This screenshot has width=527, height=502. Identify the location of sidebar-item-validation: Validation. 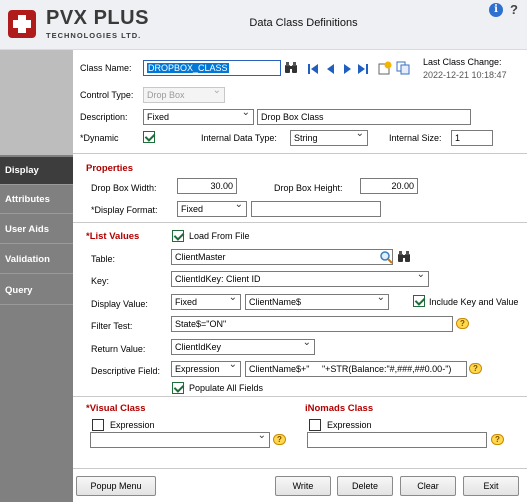
(36, 260).